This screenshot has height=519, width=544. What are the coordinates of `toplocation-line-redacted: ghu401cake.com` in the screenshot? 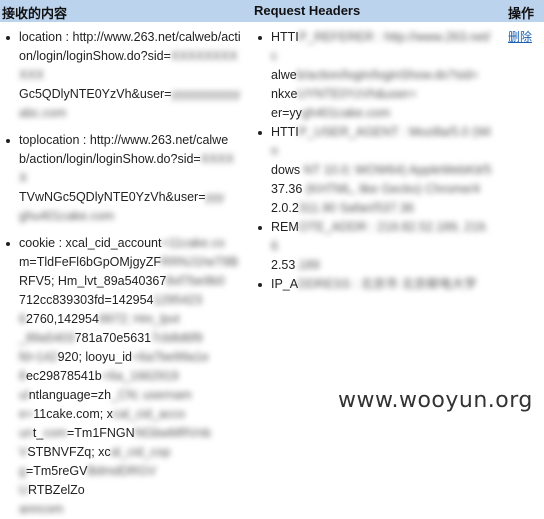 It's located at (67, 216).